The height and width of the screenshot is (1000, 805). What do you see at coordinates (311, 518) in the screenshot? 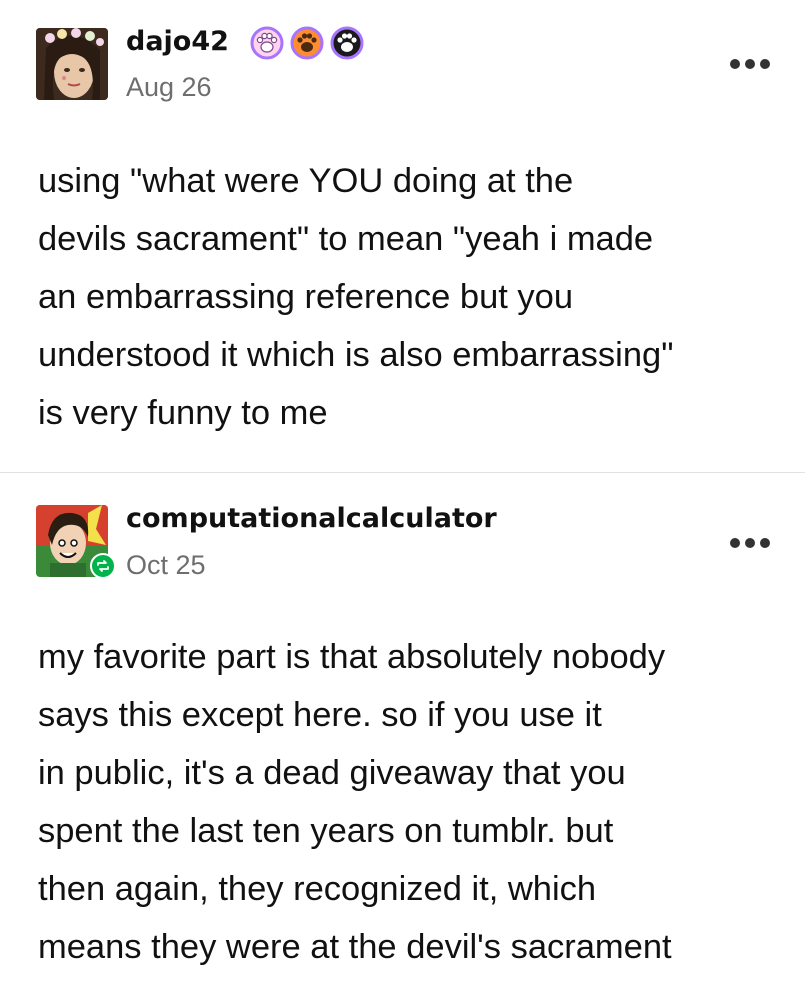
I see `username: computationalcalculator` at bounding box center [311, 518].